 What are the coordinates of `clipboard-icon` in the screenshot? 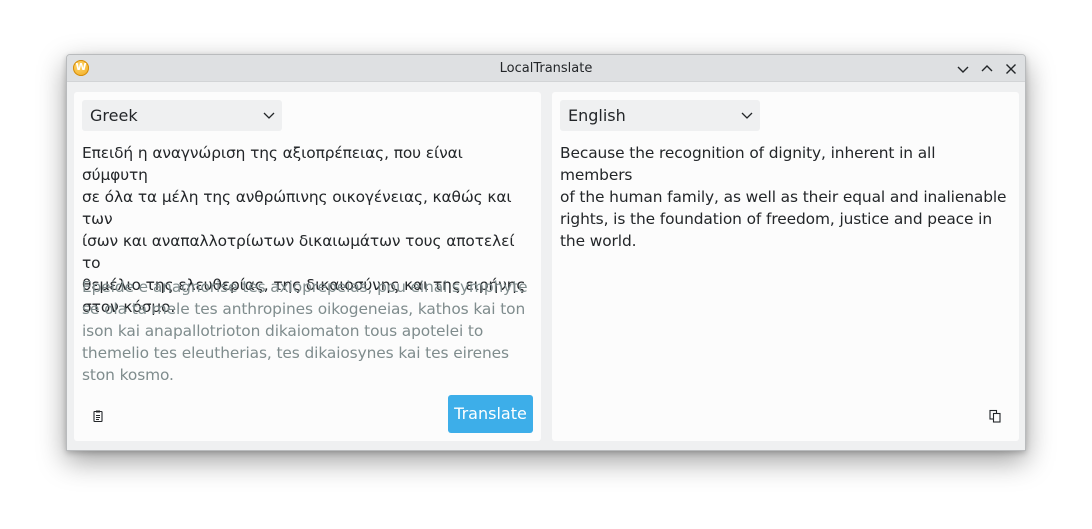 It's located at (98, 416).